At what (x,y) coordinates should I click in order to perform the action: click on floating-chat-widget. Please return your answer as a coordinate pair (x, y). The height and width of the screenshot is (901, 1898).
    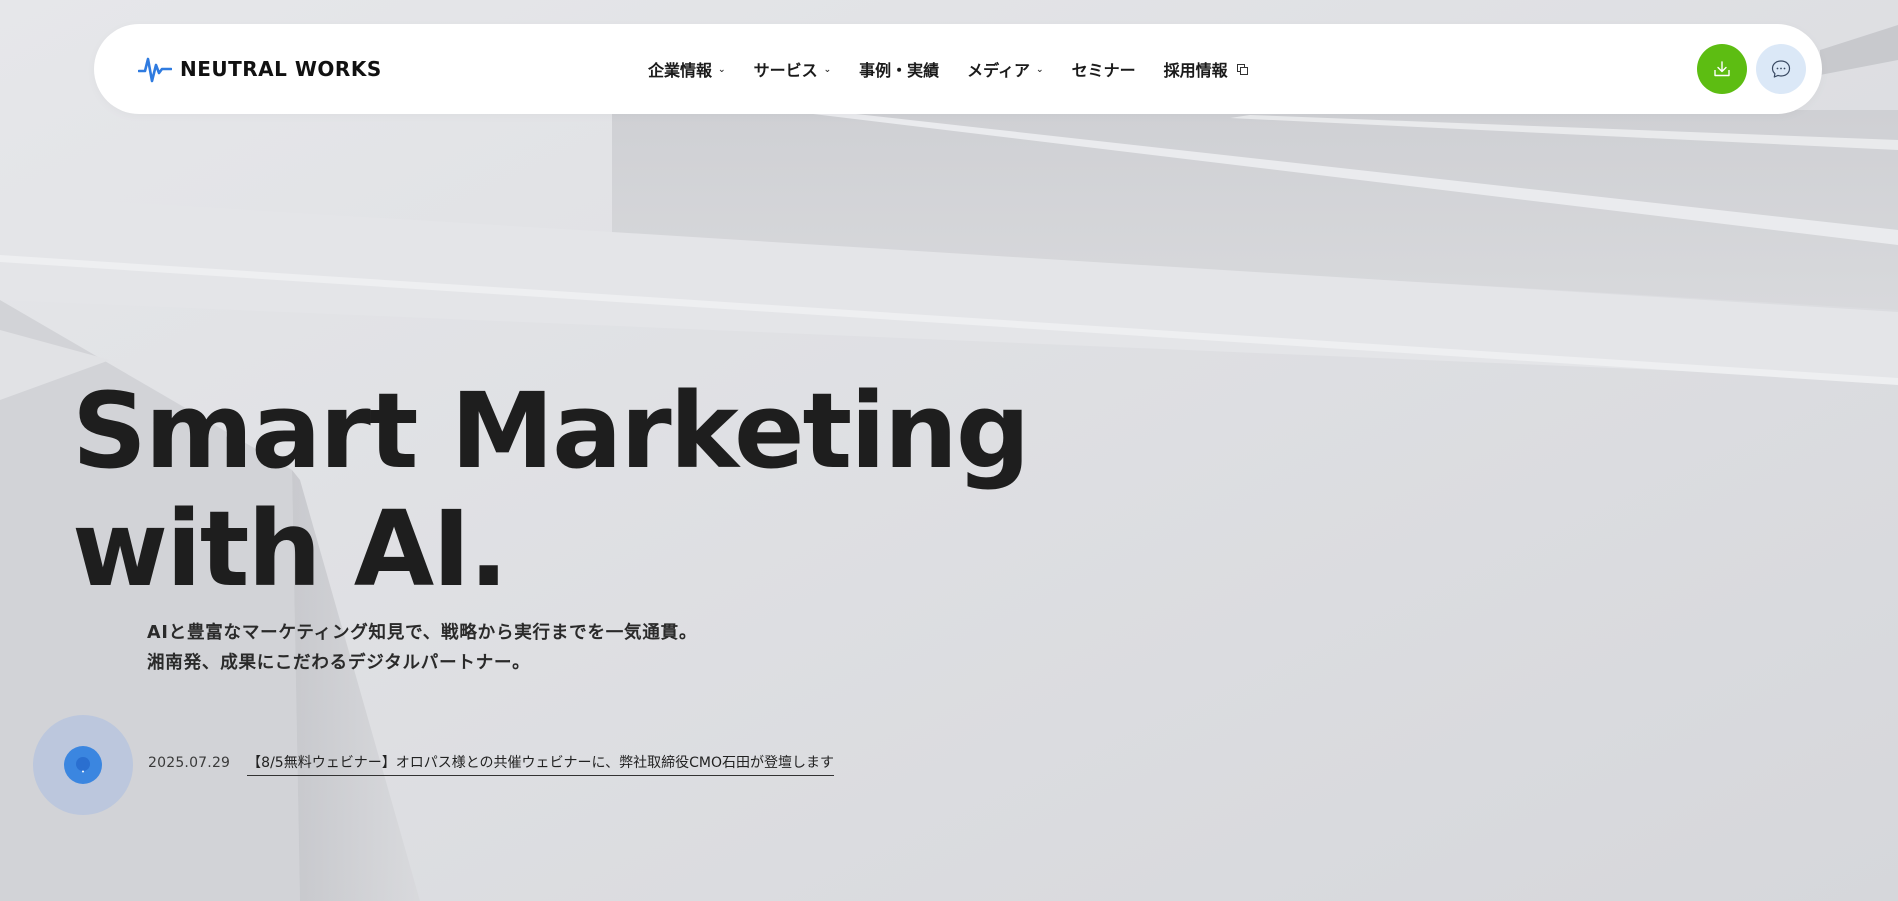
    Looking at the image, I should click on (83, 765).